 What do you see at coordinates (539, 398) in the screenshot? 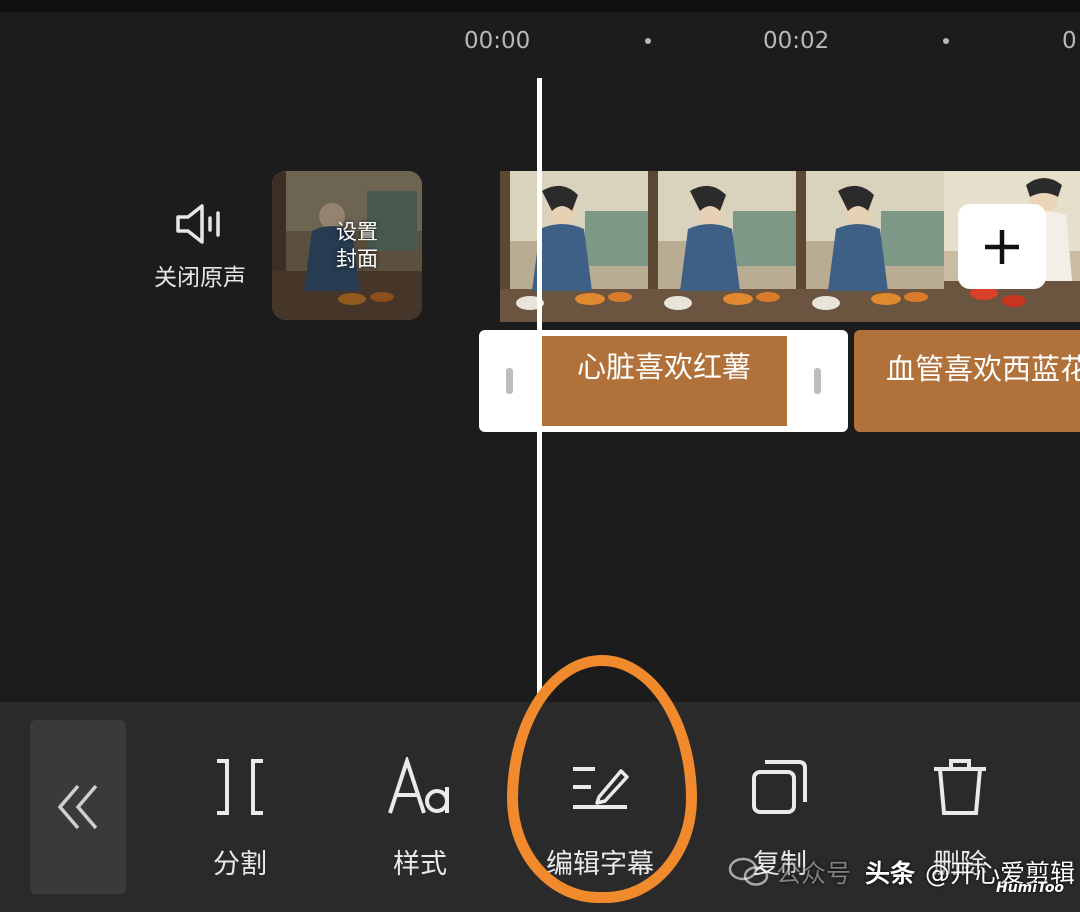
I see `playhead` at bounding box center [539, 398].